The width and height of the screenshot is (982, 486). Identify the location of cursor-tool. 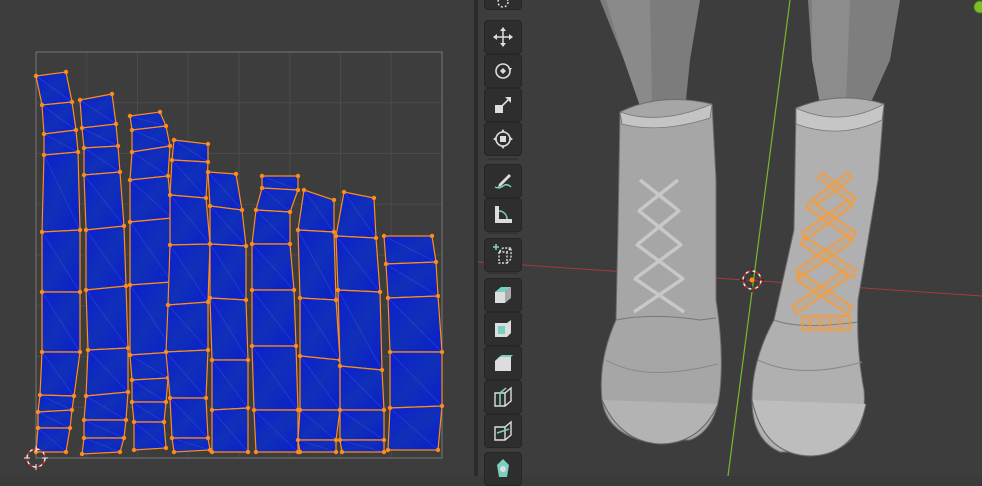
(503, 5).